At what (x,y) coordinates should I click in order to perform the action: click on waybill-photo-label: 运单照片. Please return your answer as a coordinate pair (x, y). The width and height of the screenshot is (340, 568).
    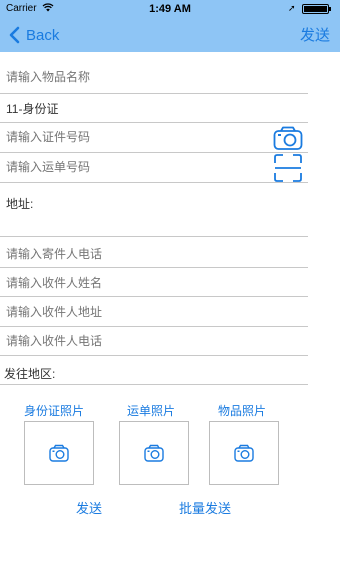
    Looking at the image, I should click on (150, 411).